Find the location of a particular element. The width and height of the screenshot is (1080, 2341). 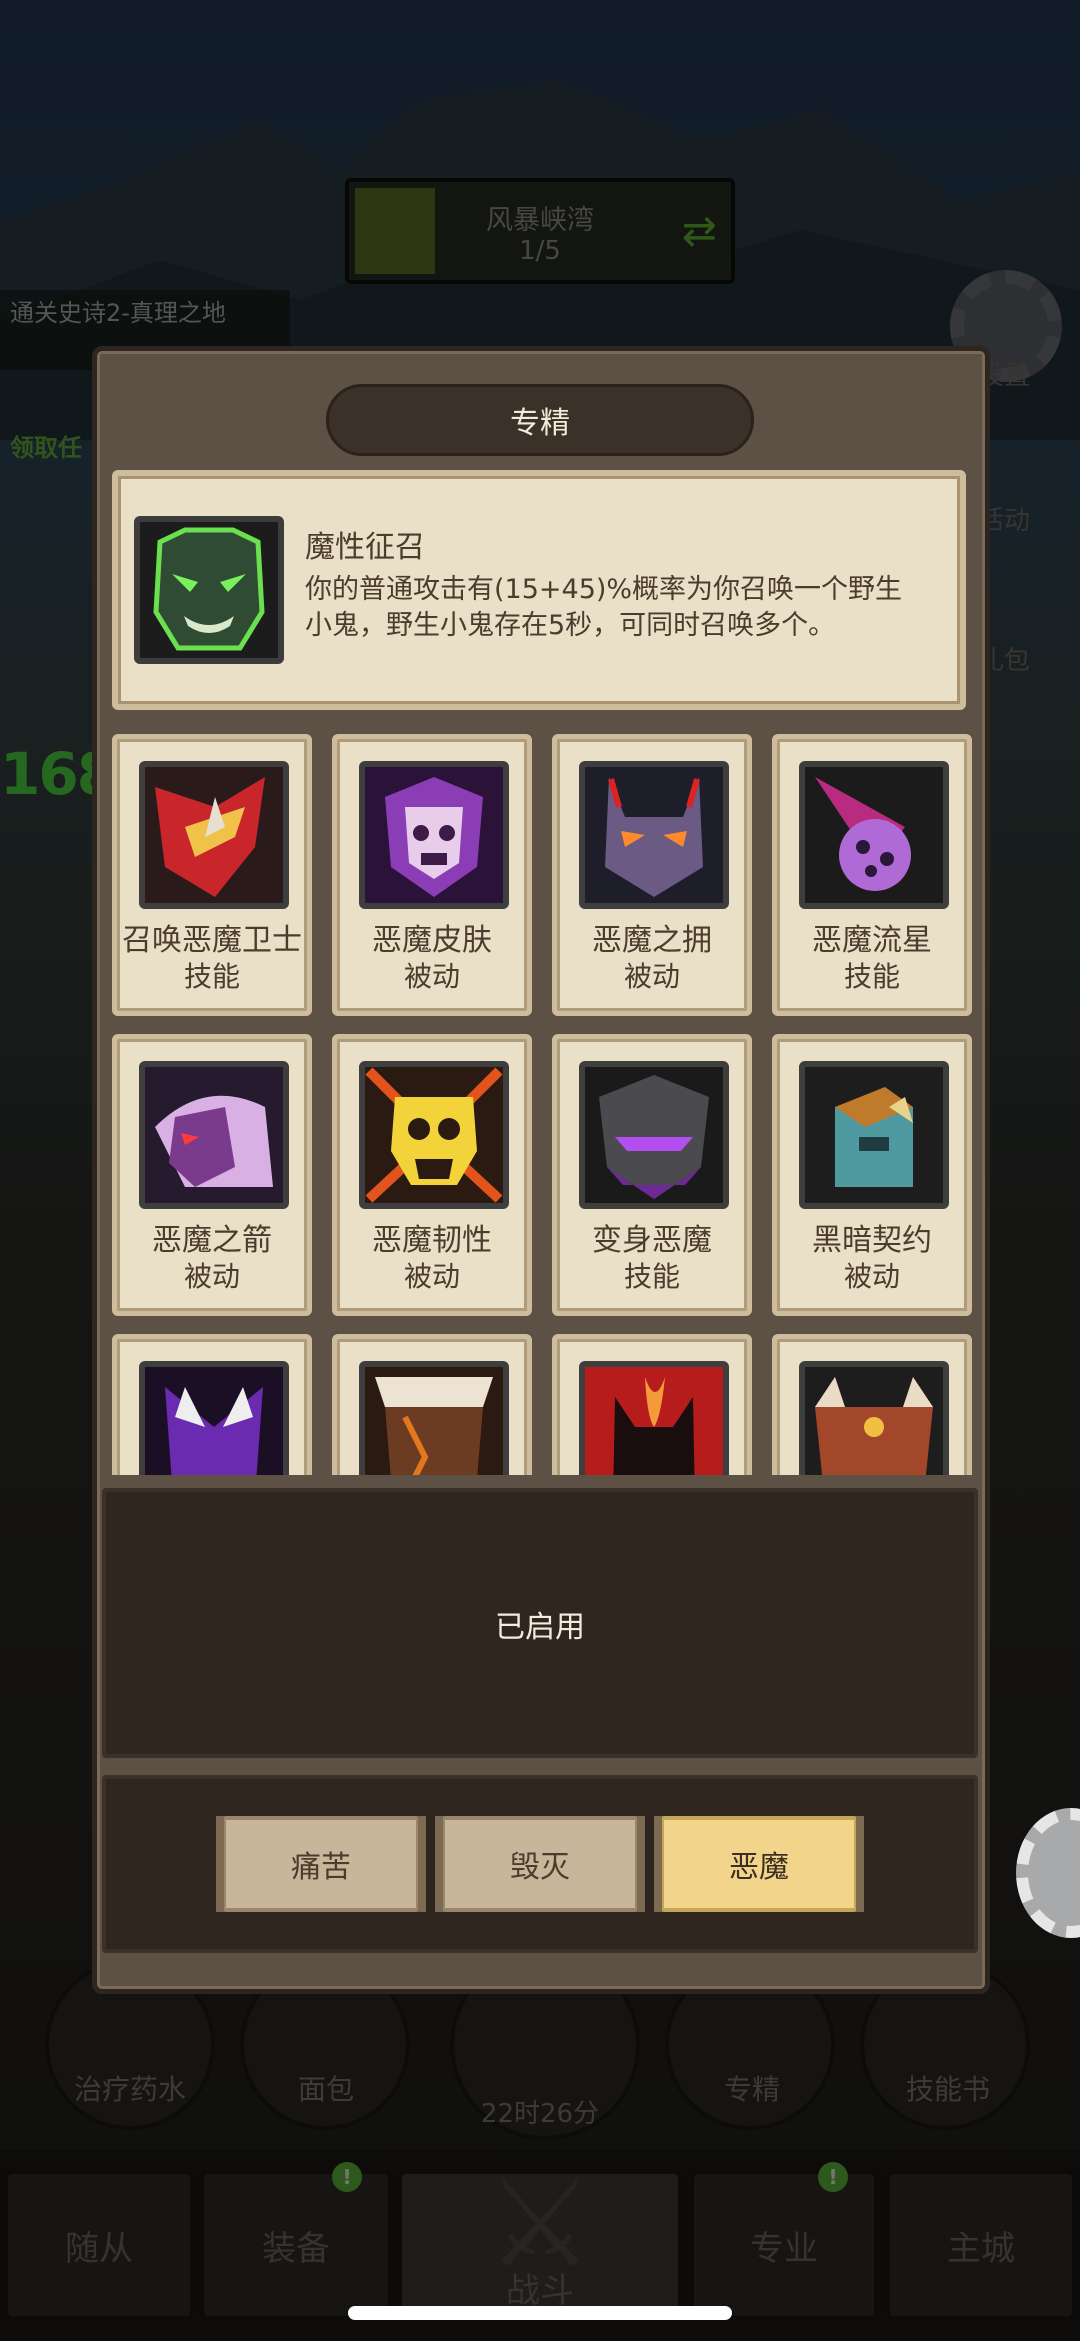

home-indicator is located at coordinates (540, 2313).